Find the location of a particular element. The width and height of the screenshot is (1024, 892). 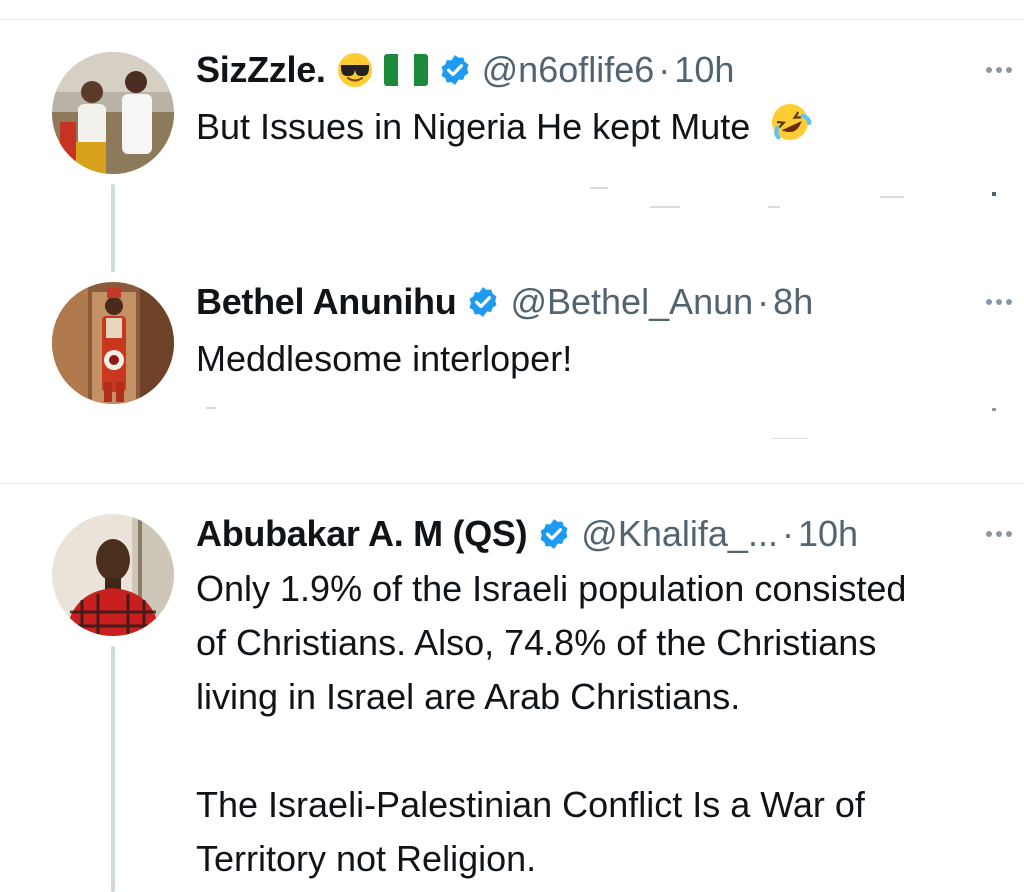

tweet-text-content: Meddlesome interloper! is located at coordinates (384, 358).